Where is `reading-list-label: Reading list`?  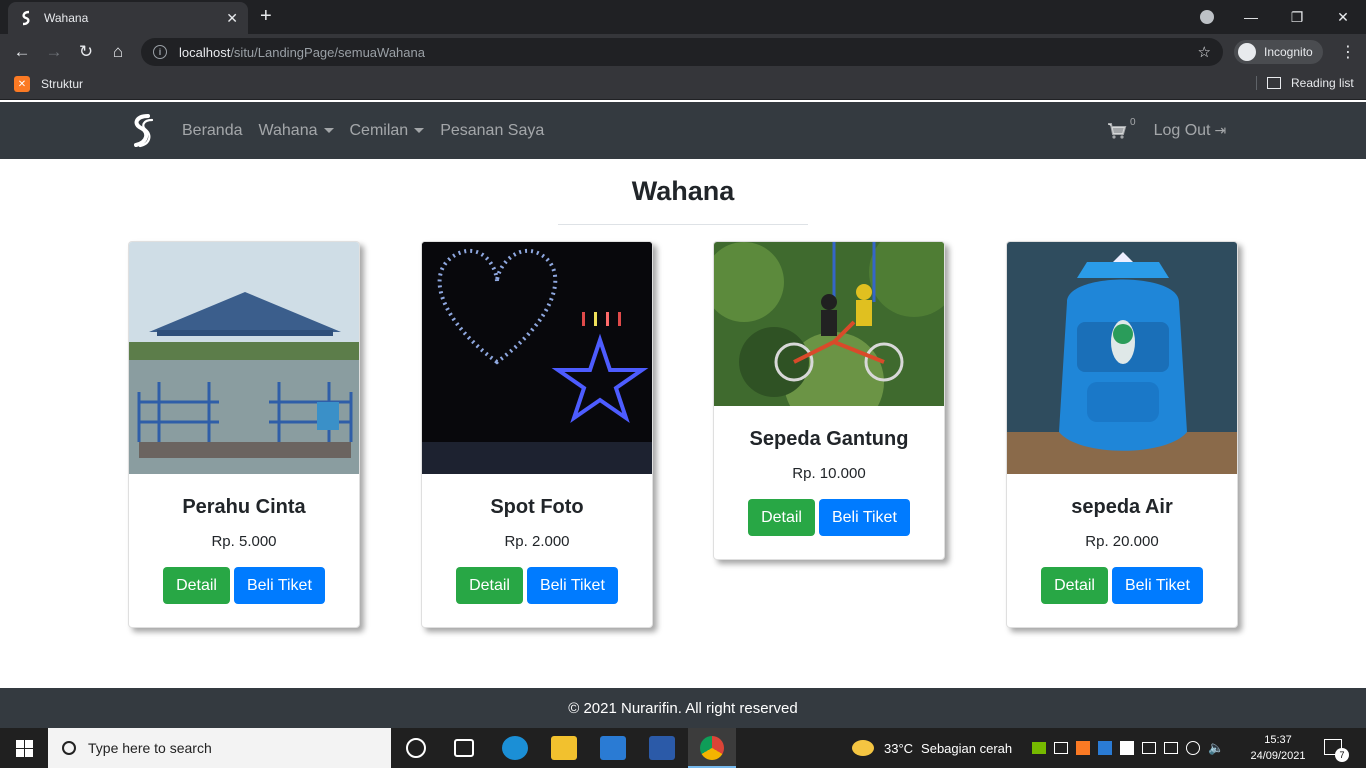 reading-list-label: Reading list is located at coordinates (1322, 83).